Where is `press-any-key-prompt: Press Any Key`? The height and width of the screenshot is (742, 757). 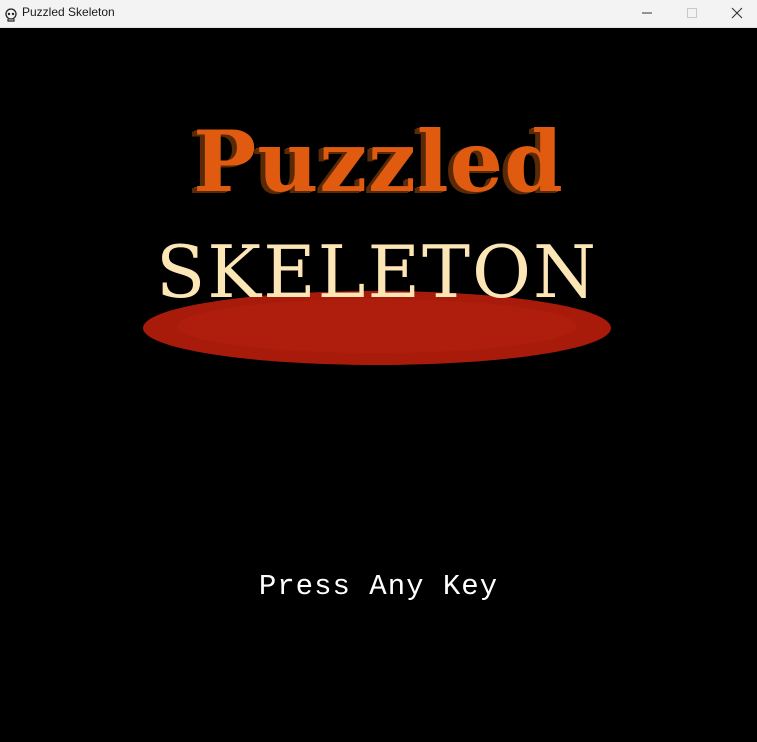
press-any-key-prompt: Press Any Key is located at coordinates (378, 586).